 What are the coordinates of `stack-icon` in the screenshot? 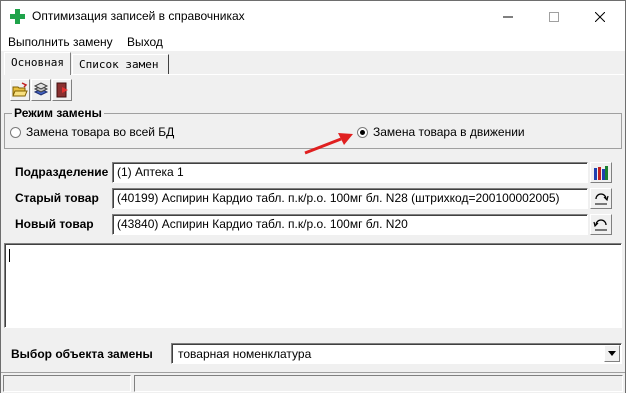 It's located at (41, 89).